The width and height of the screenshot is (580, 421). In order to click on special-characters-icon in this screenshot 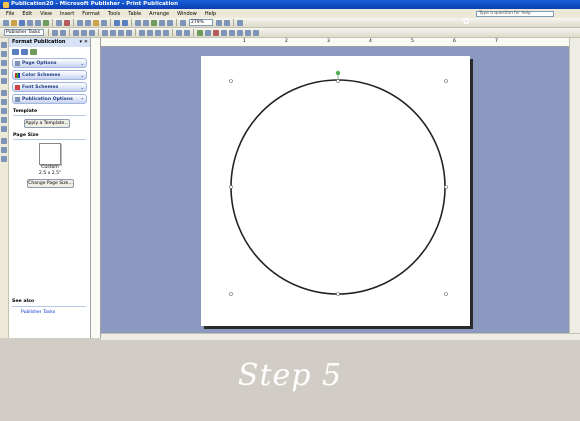, I will do `click(183, 22)`.